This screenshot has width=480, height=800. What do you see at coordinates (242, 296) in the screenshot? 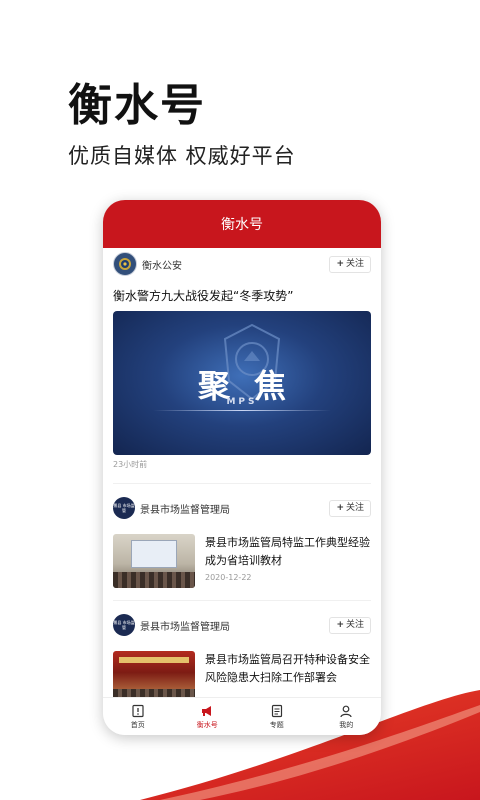
I see `article-title: 衡水警方九大战役发起“冬季攻势”` at bounding box center [242, 296].